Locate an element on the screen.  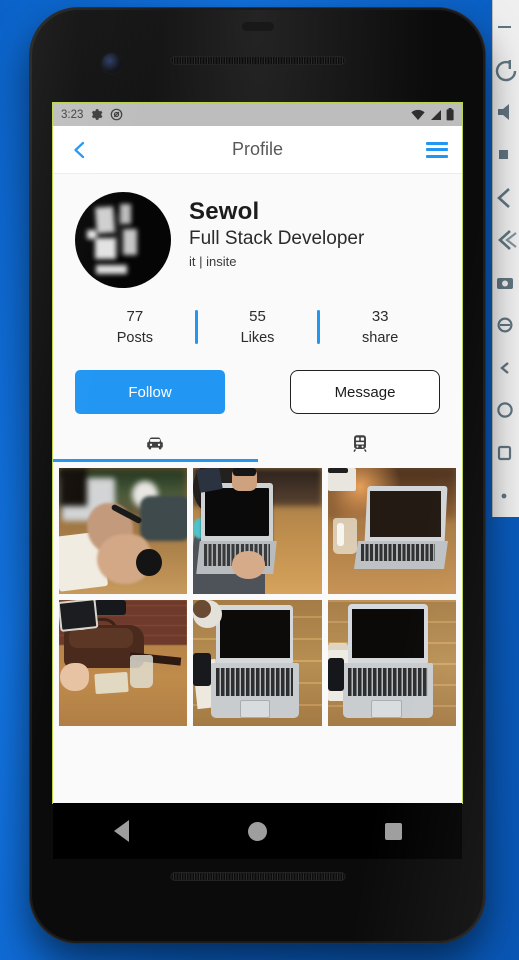
zoom-icon is located at coordinates (506, 325).